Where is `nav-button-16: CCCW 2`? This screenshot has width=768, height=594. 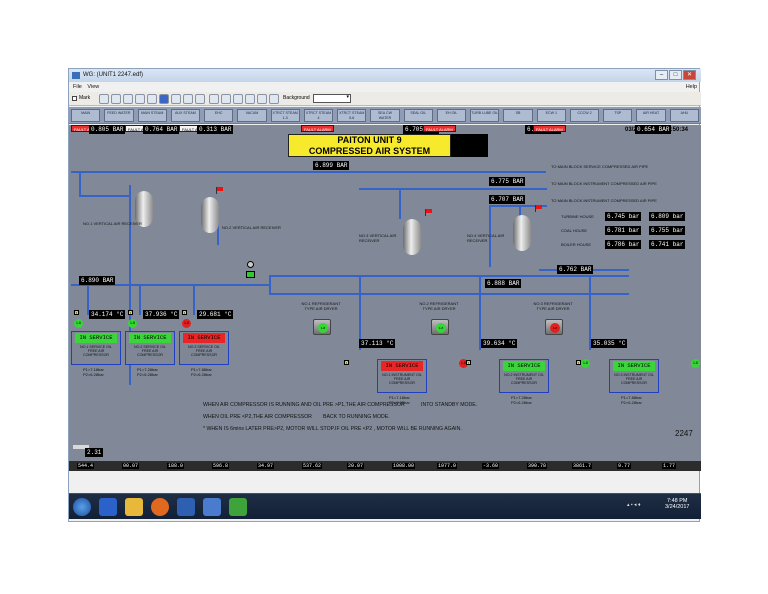 nav-button-16: CCCW 2 is located at coordinates (584, 115).